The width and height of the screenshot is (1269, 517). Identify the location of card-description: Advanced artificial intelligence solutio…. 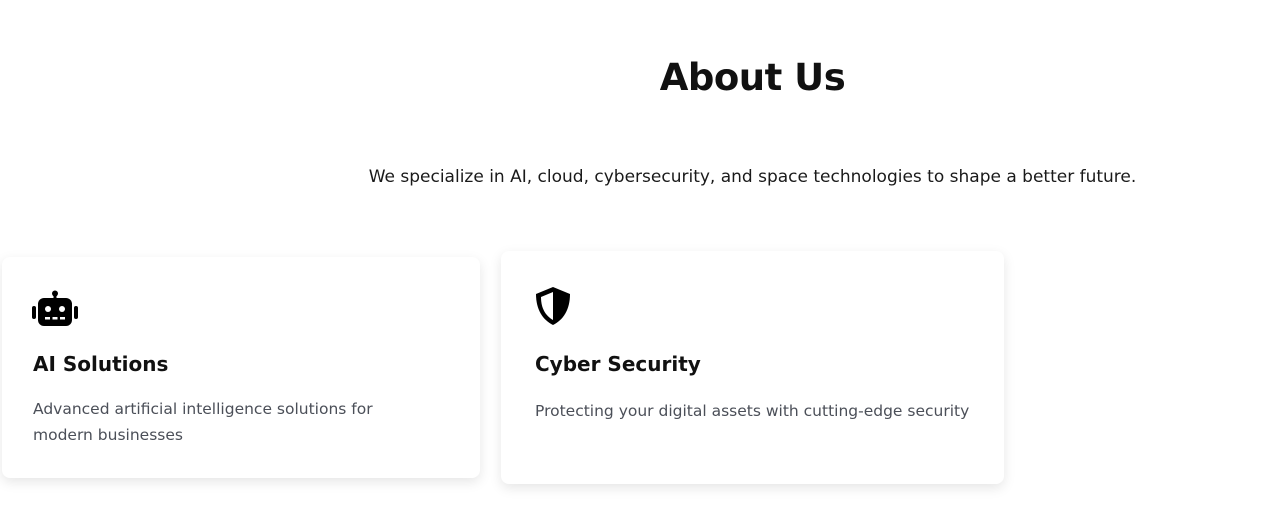
(203, 422).